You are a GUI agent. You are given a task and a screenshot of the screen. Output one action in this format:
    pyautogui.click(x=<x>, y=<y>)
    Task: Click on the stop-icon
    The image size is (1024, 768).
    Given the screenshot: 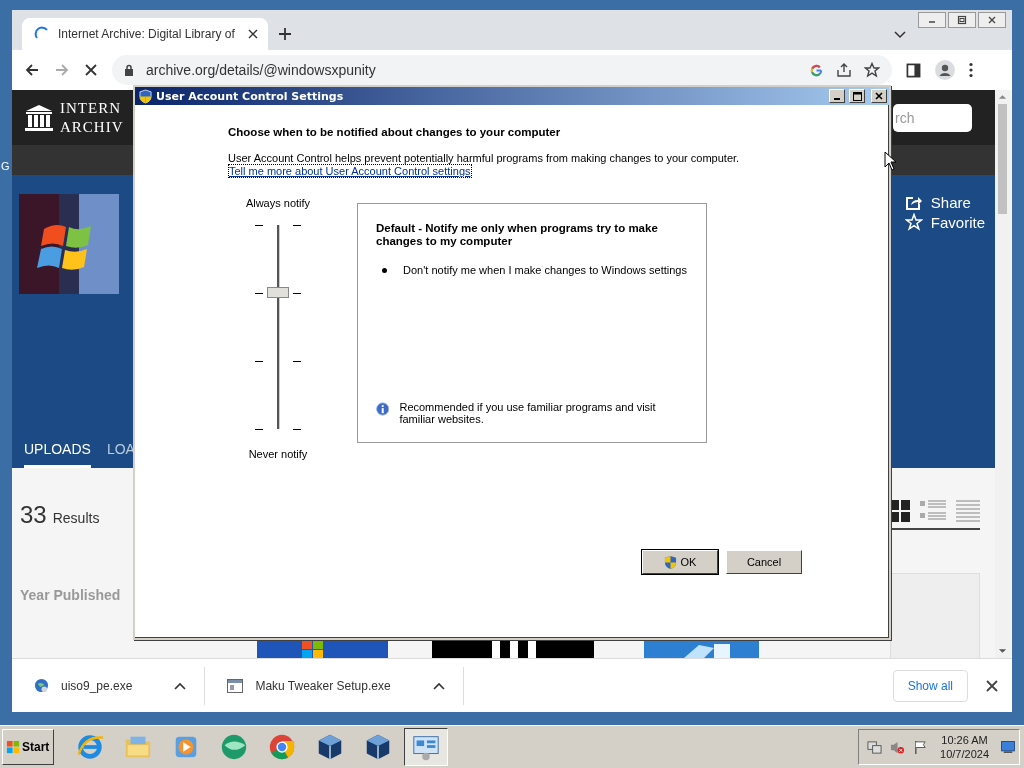 What is the action you would take?
    pyautogui.click(x=91, y=70)
    